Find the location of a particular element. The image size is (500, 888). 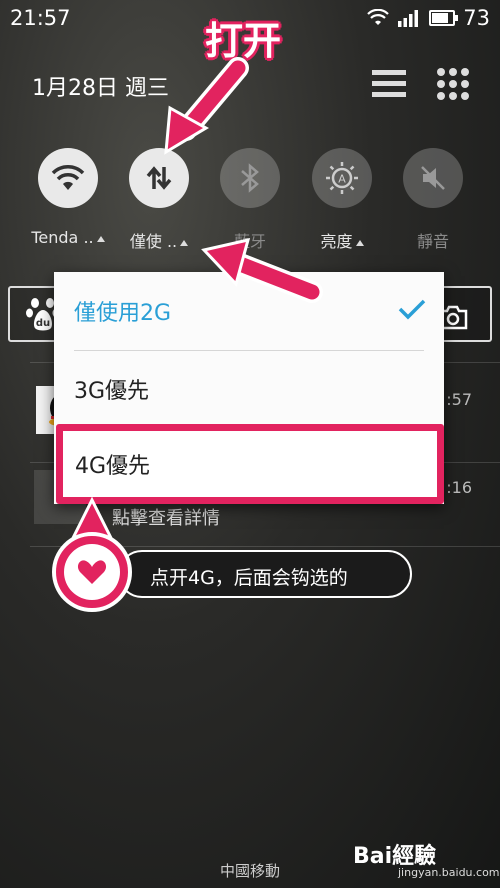

notification-time: :16 is located at coordinates (459, 487).